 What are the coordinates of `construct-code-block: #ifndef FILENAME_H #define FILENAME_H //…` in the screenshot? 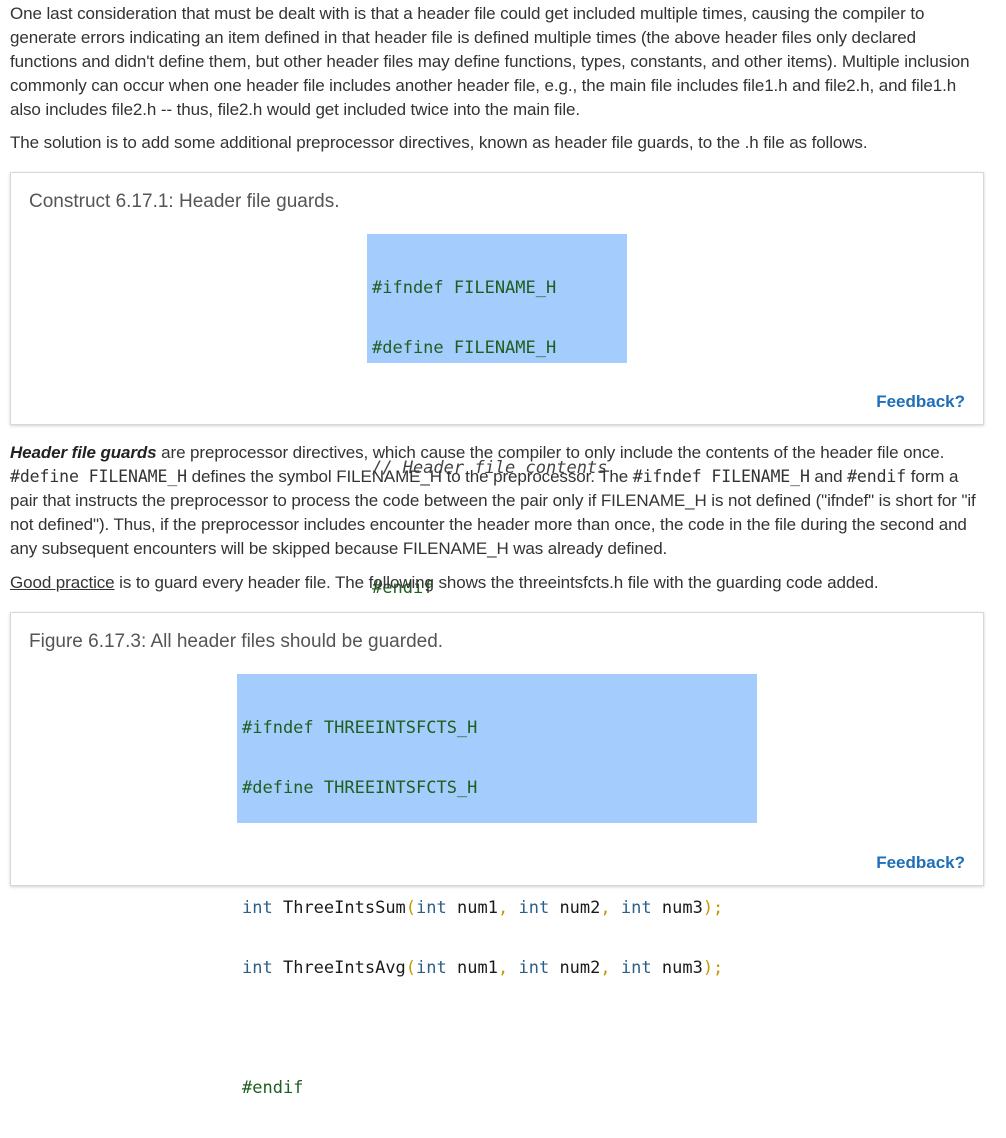 It's located at (497, 416).